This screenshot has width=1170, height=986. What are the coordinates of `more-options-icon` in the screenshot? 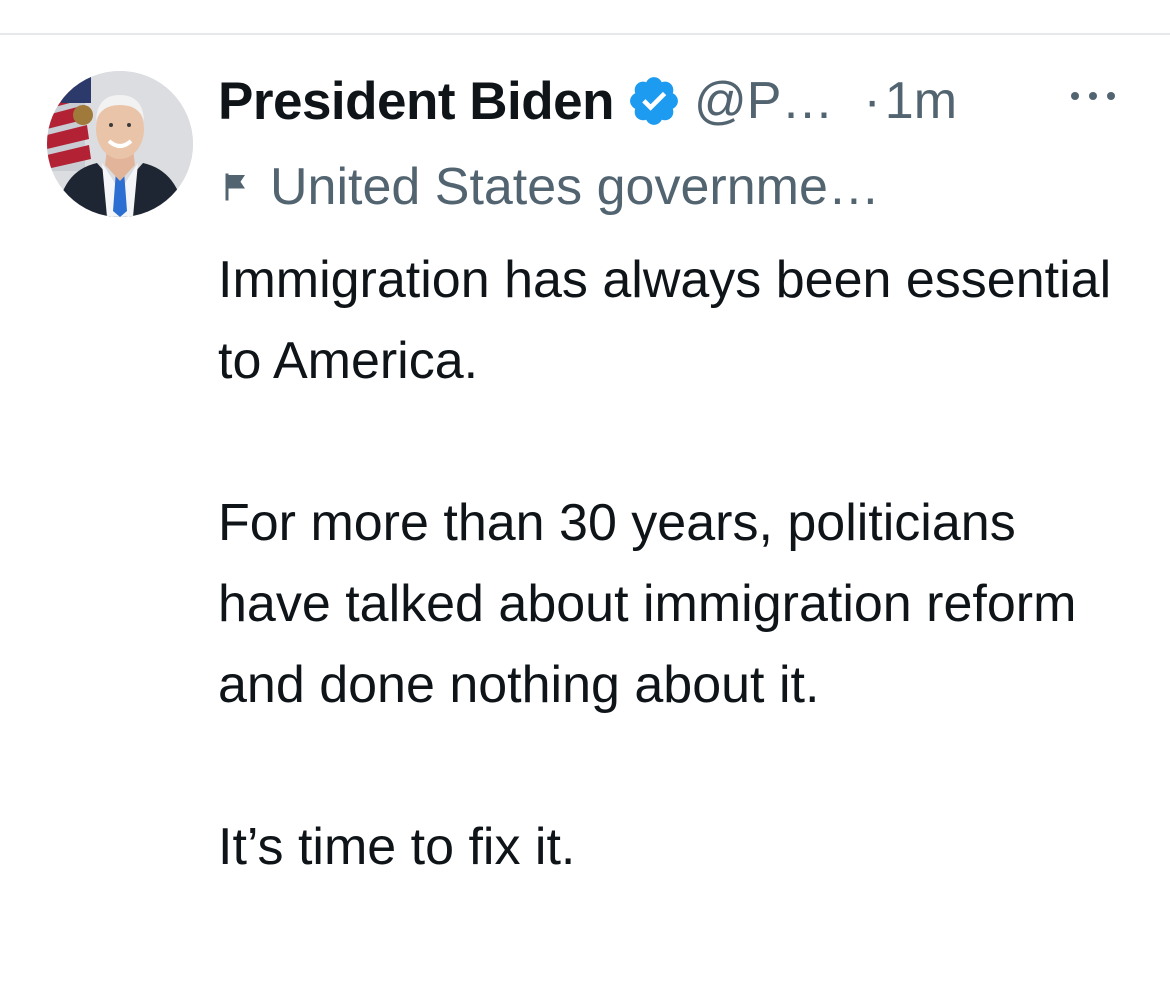 It's located at (1093, 96).